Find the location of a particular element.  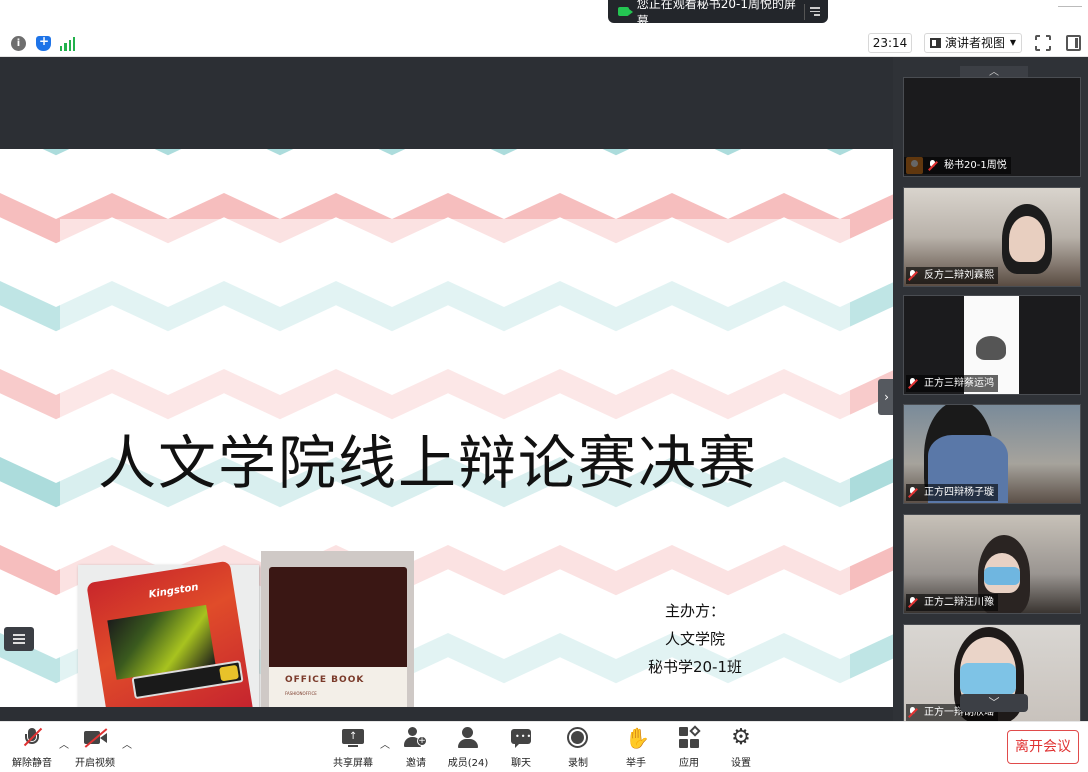

participant-name: 反方二辩刘霖熙 is located at coordinates (952, 275).